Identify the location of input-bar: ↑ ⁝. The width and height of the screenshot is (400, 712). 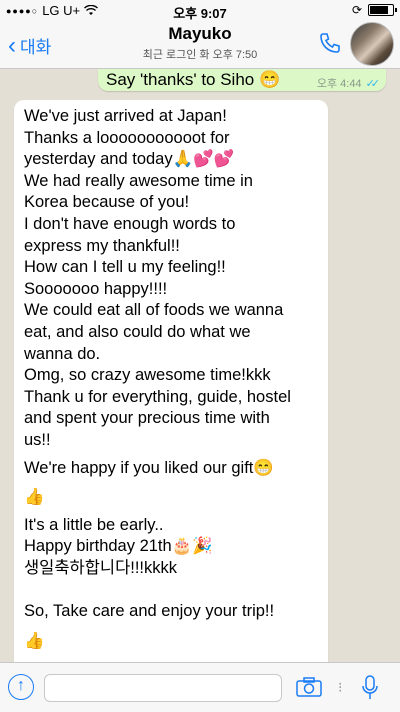
(200, 687).